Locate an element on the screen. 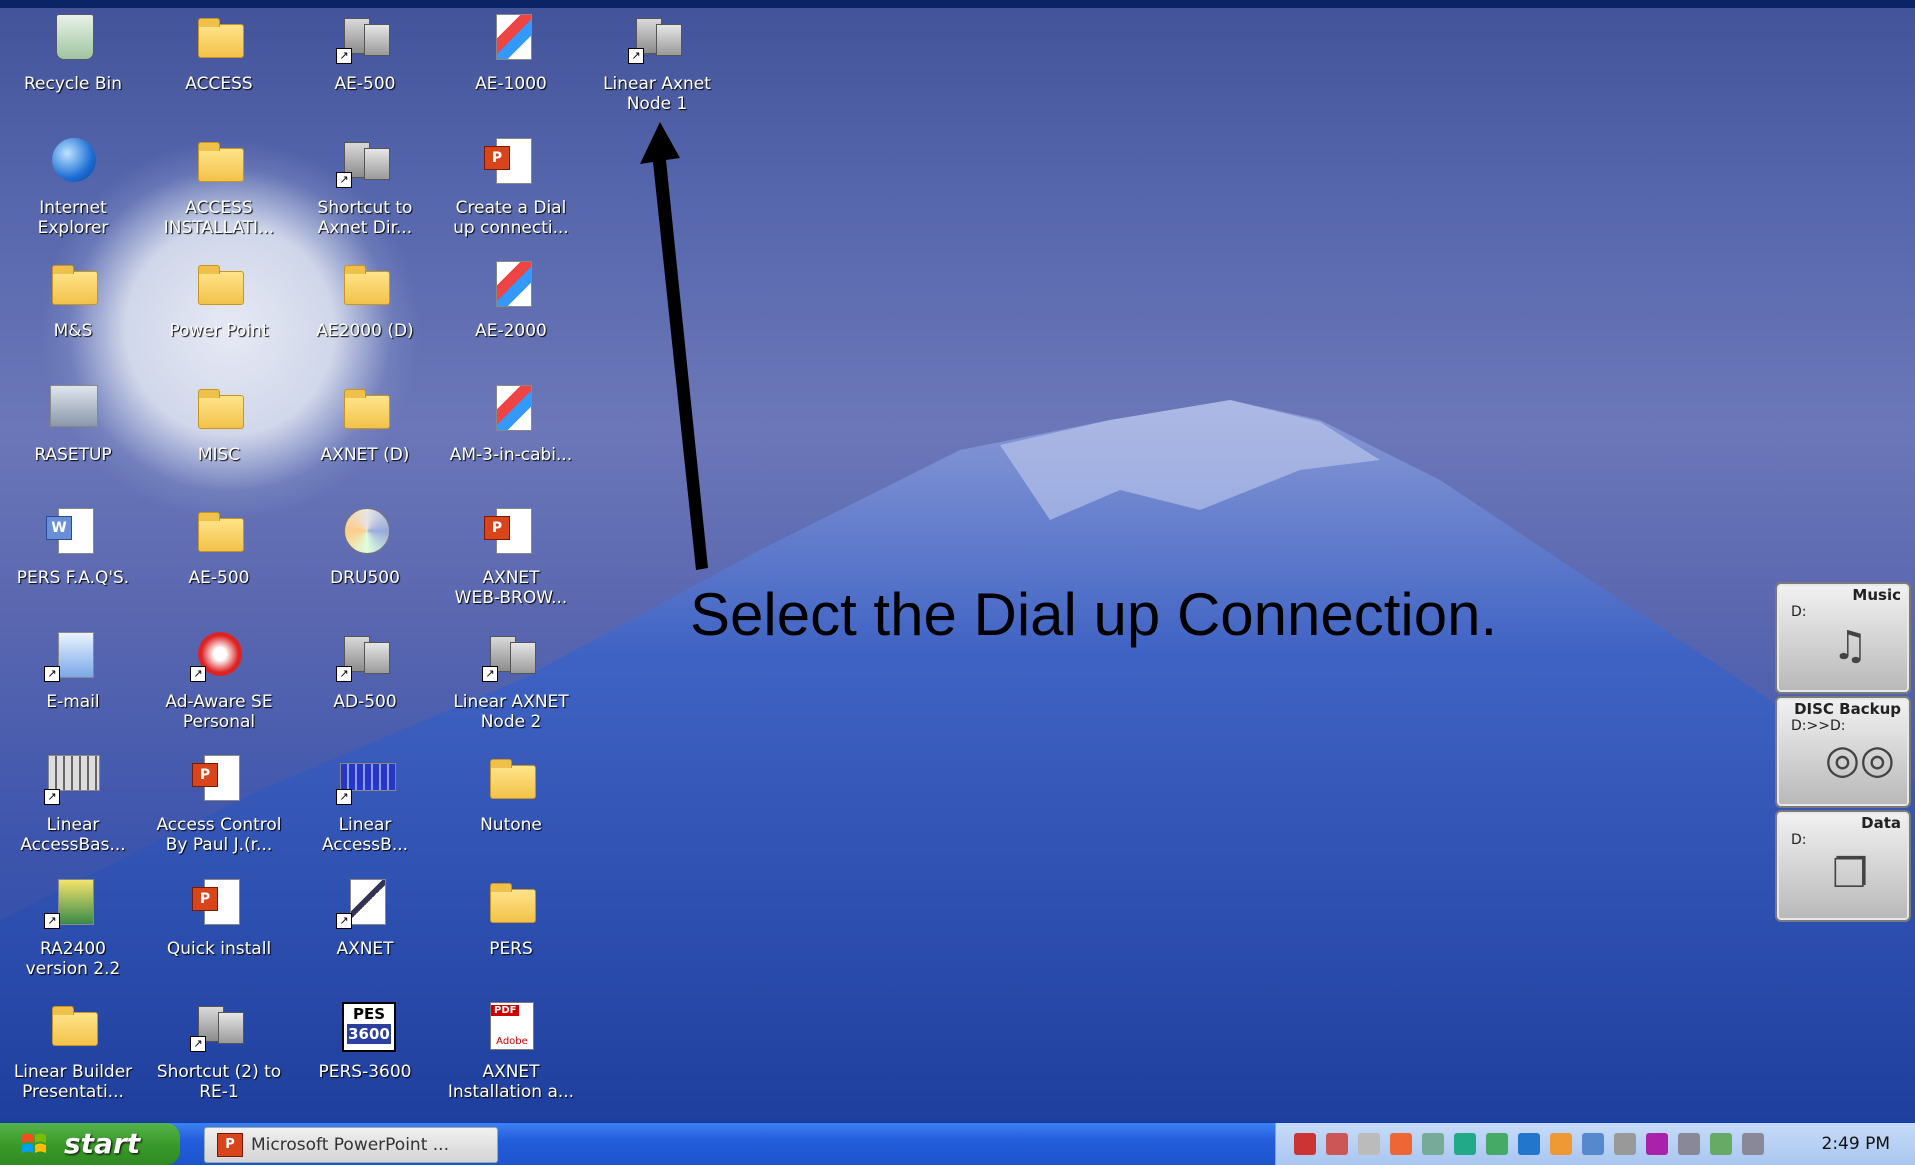 Image resolution: width=1915 pixels, height=1165 pixels. desktop-icon-ae-500: AE-500 is located at coordinates (219, 545).